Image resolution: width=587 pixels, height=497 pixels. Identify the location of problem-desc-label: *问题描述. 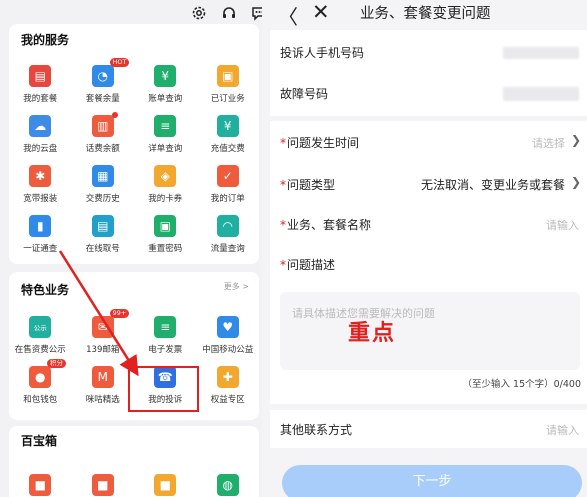
(307, 264).